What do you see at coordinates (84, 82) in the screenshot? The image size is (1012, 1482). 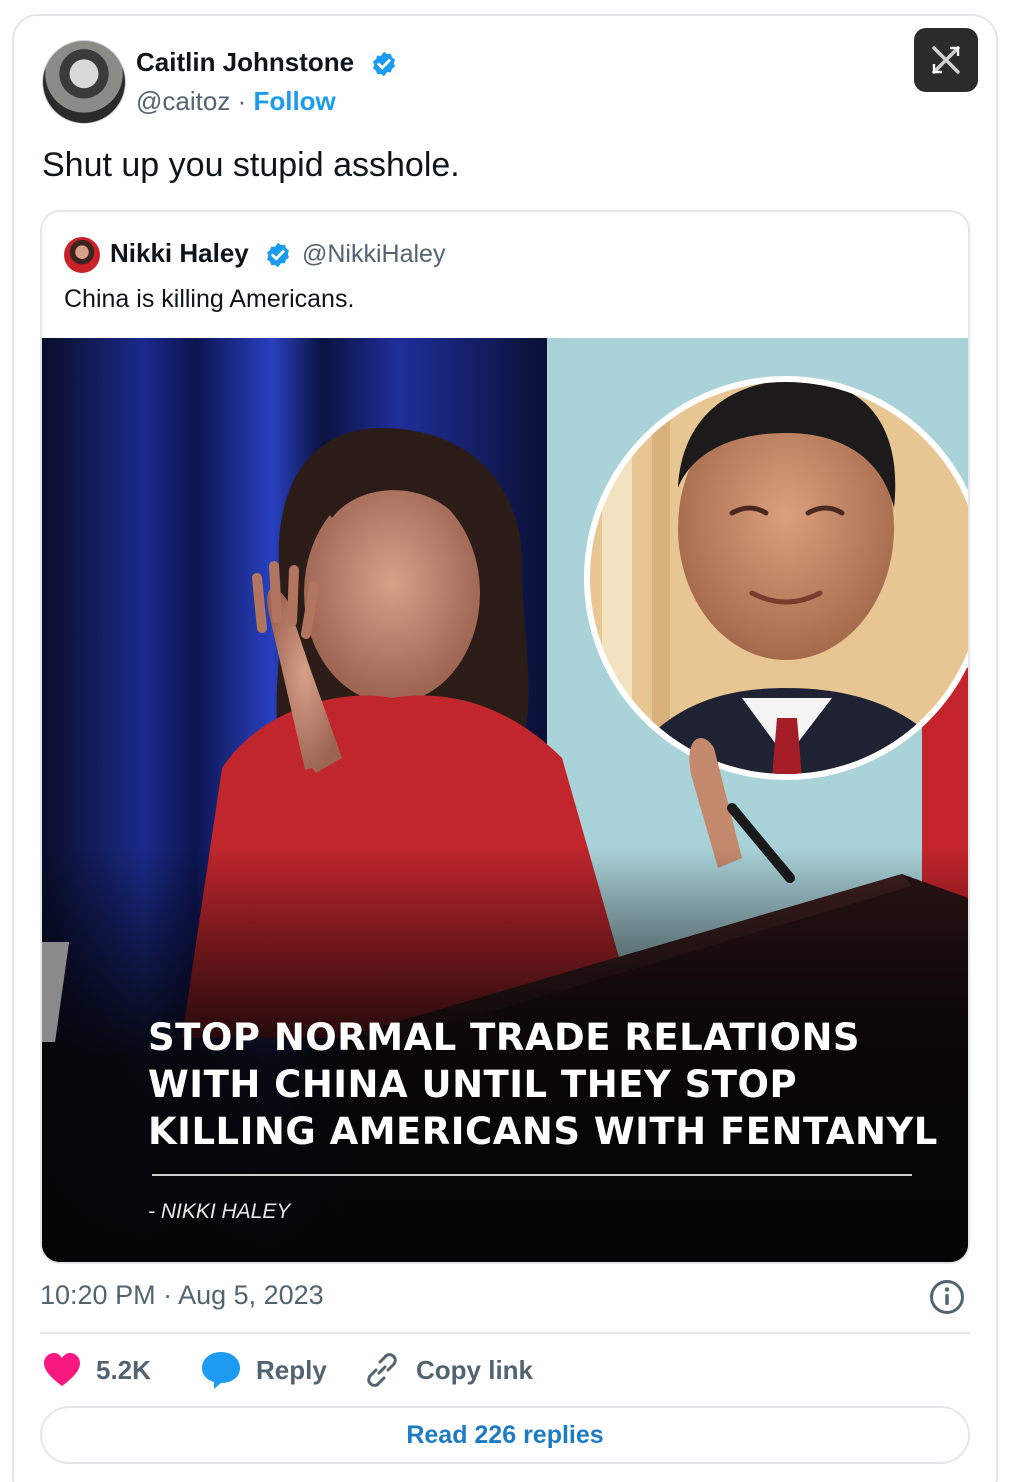 I see `author-avatar` at bounding box center [84, 82].